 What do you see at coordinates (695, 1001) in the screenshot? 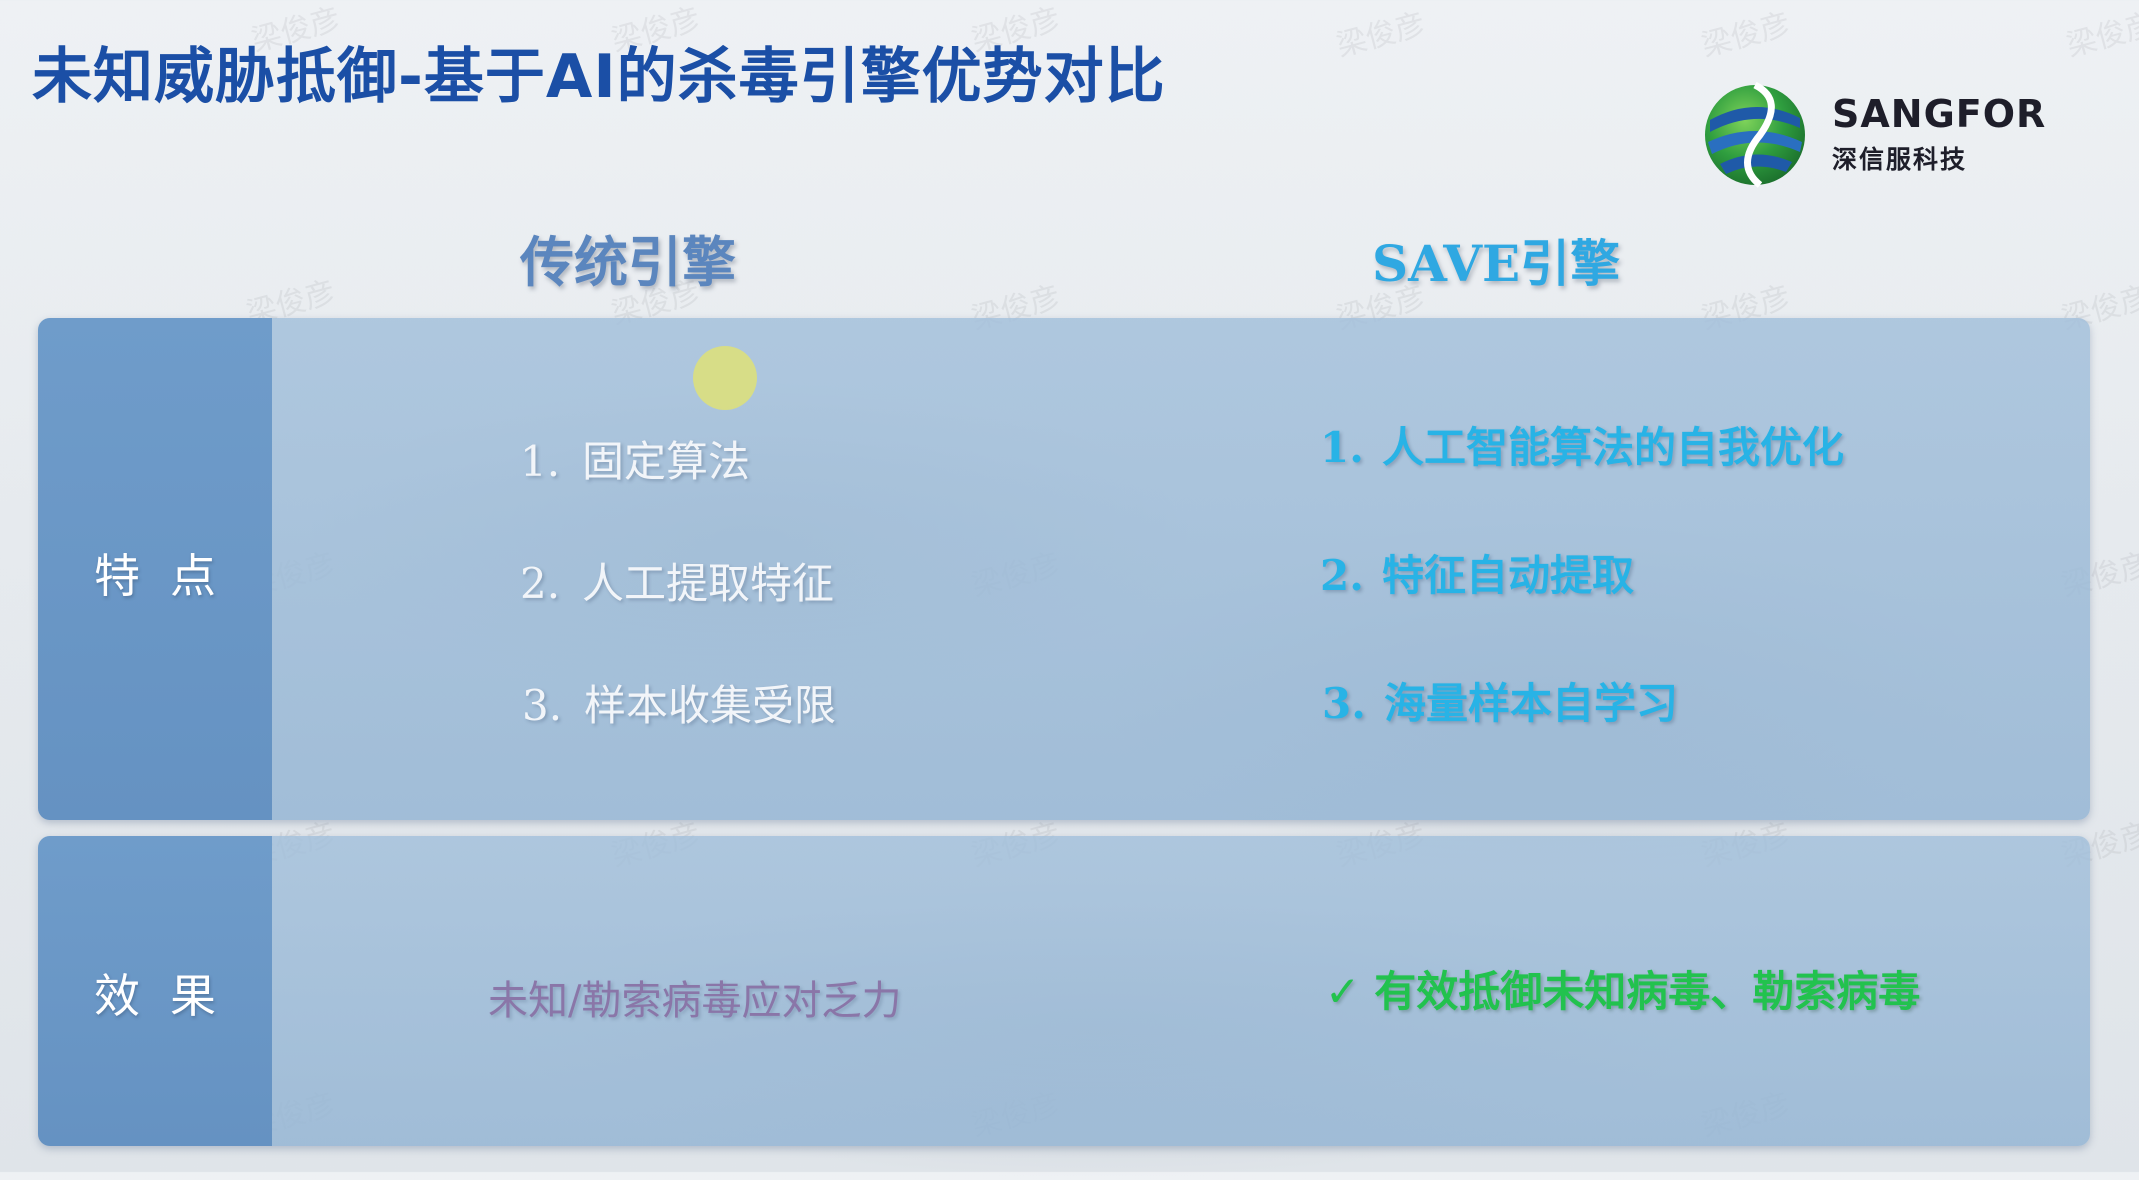
I see `traditional-effect-text: 未知/勒索病毒应对乏力` at bounding box center [695, 1001].